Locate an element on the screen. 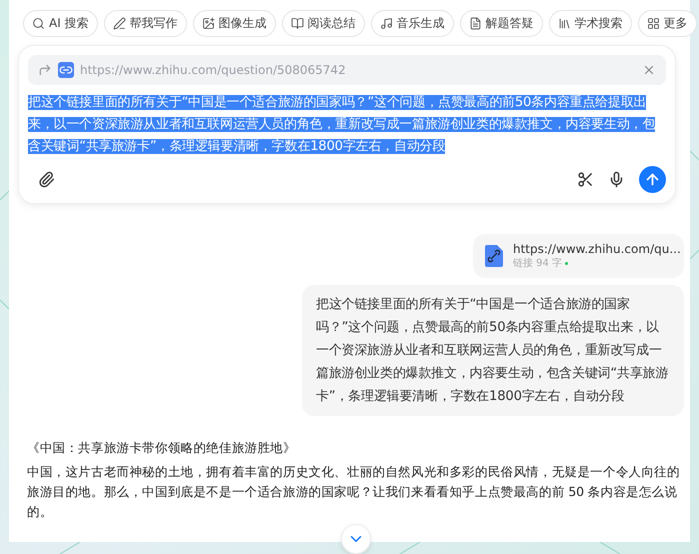 The height and width of the screenshot is (554, 699). link-url: https://www.zhihu.com/question/508065742 is located at coordinates (213, 70).